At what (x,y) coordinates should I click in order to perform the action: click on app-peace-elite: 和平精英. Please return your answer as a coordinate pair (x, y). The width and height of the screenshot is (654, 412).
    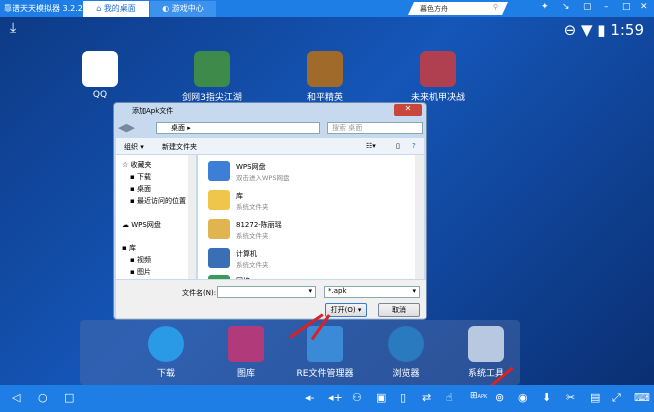
    Looking at the image, I should click on (325, 77).